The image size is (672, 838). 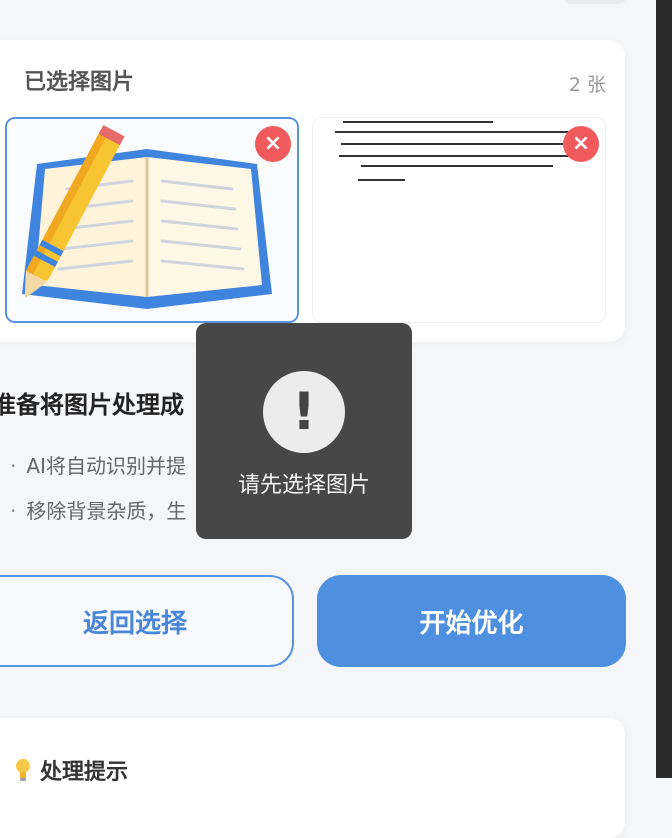 I want to click on tips-heading: 处理提示, so click(x=70, y=770).